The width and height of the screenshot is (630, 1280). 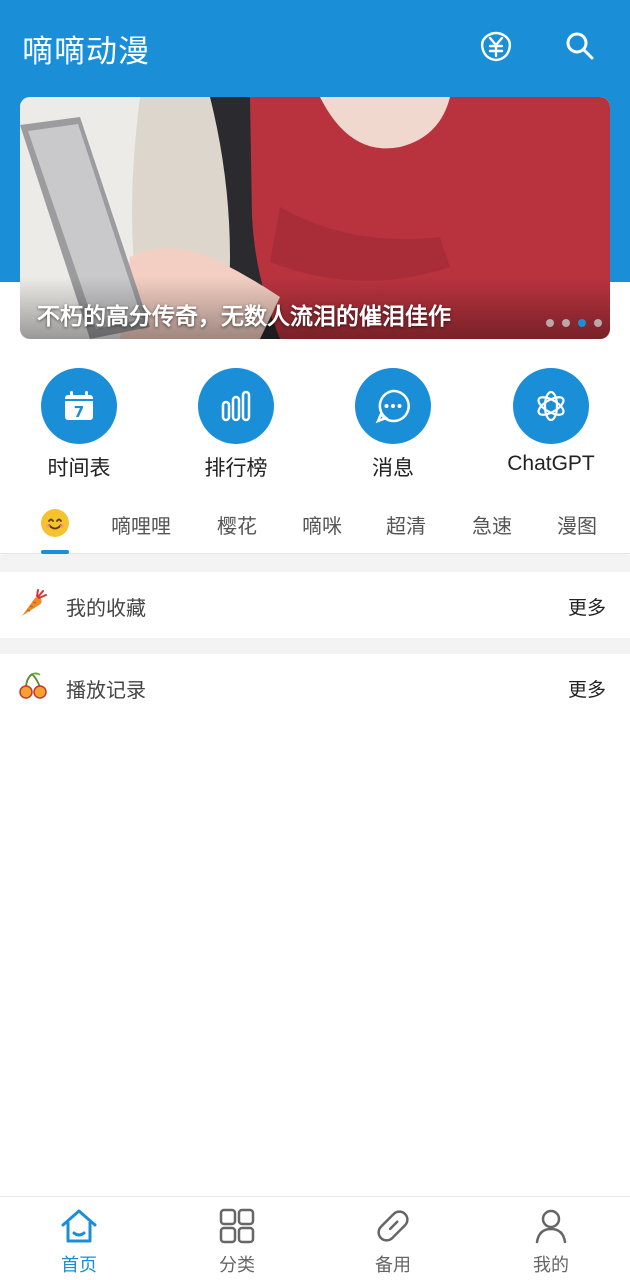 I want to click on history-title: 播放记录, so click(x=106, y=691).